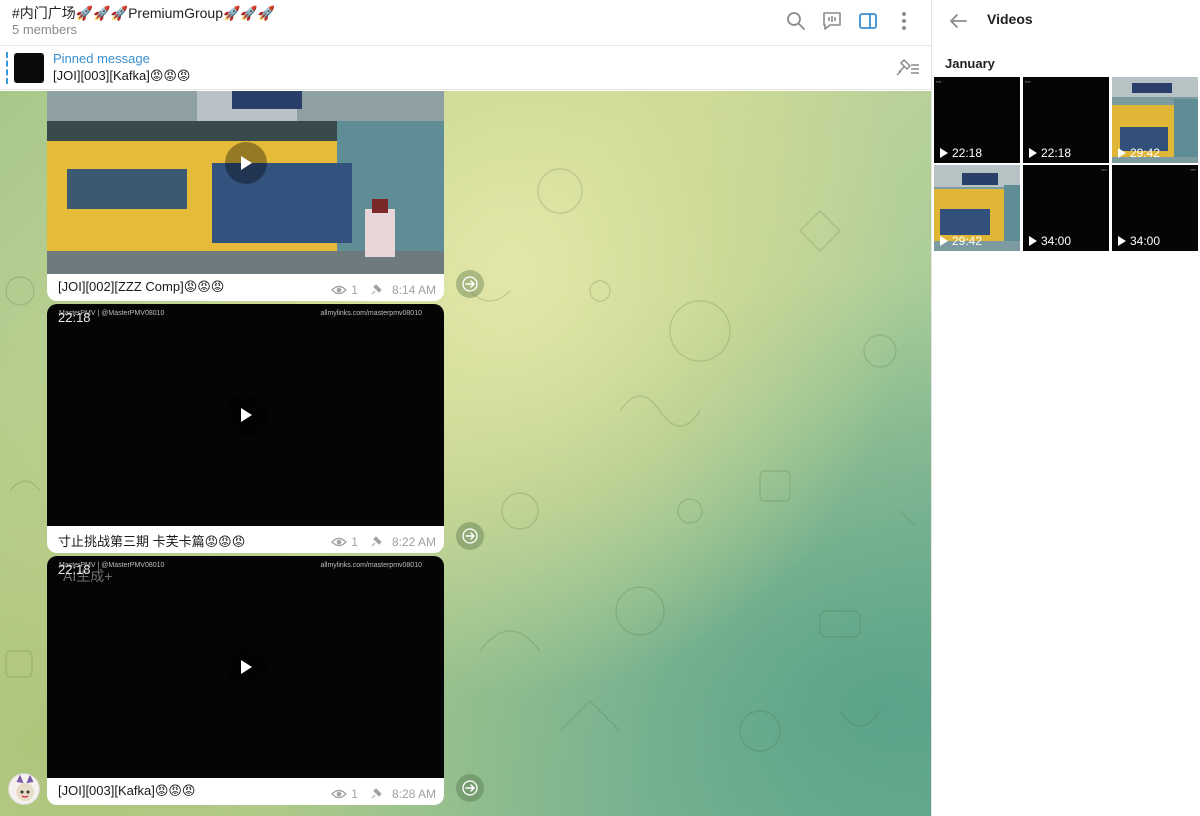  Describe the element at coordinates (29, 68) in the screenshot. I see `pinned-thumbnail` at that location.